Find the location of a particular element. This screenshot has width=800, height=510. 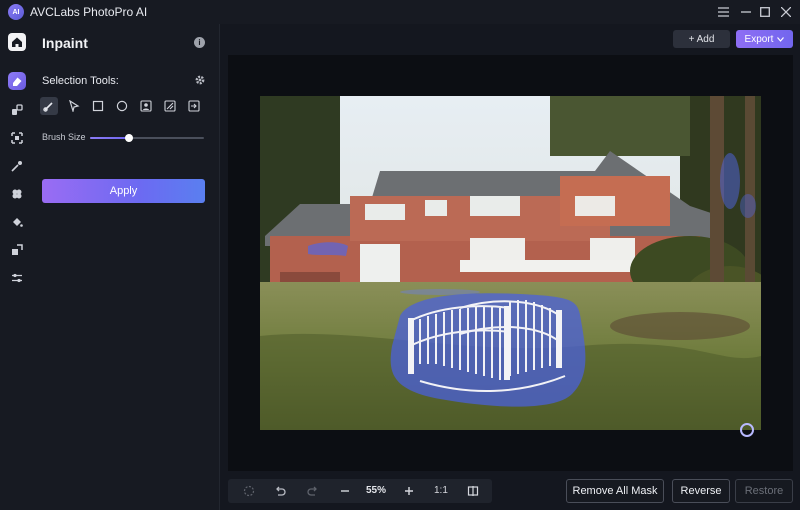

undo-icon is located at coordinates (280, 491).